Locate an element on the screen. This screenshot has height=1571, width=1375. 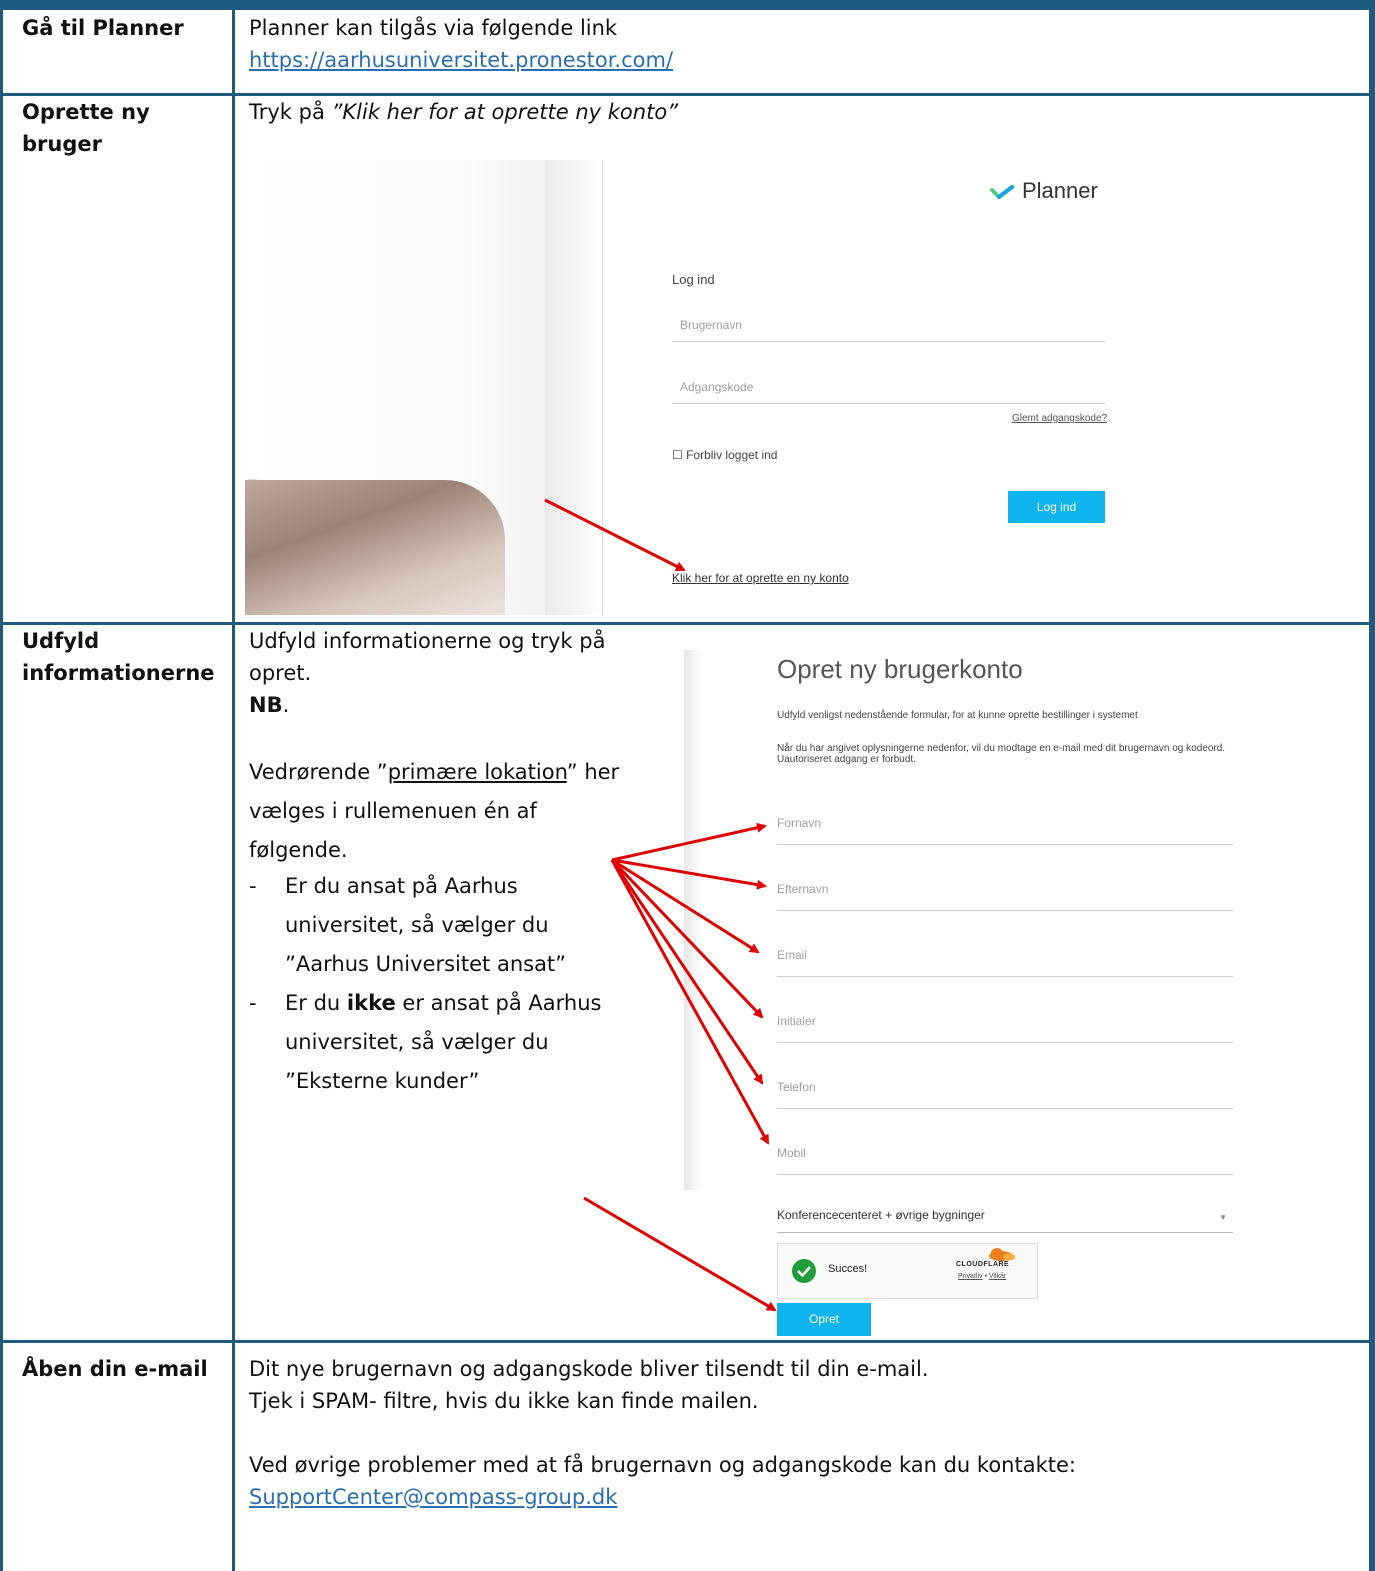
text-line: Er du ikke er ansat på Aarhus is located at coordinates (477, 1003).